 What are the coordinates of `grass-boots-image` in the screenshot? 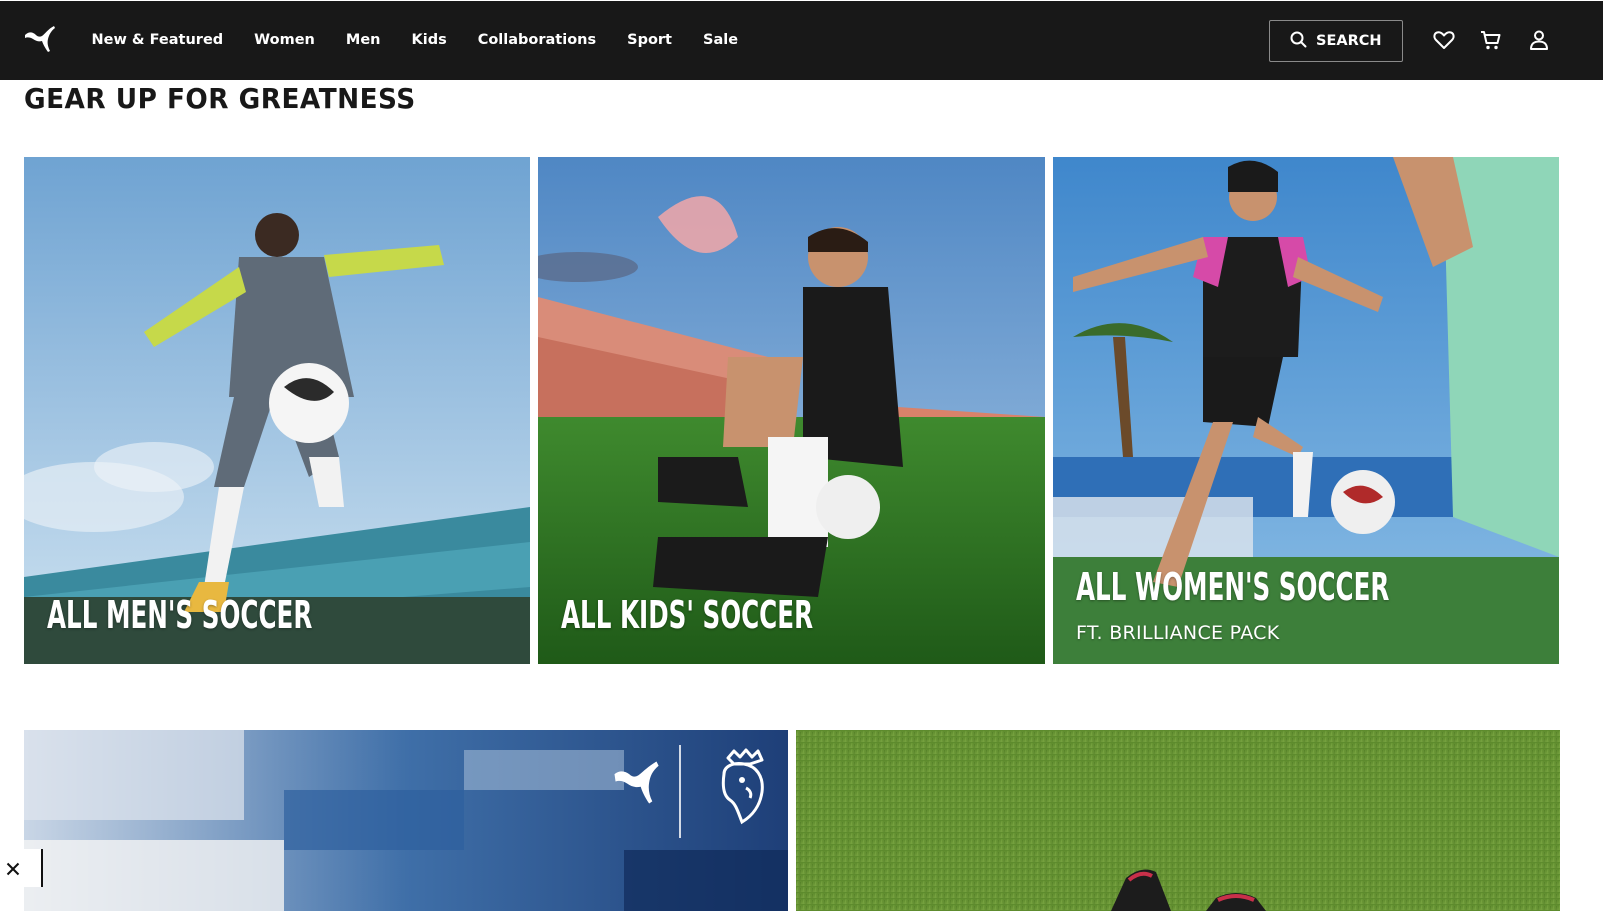 It's located at (1178, 820).